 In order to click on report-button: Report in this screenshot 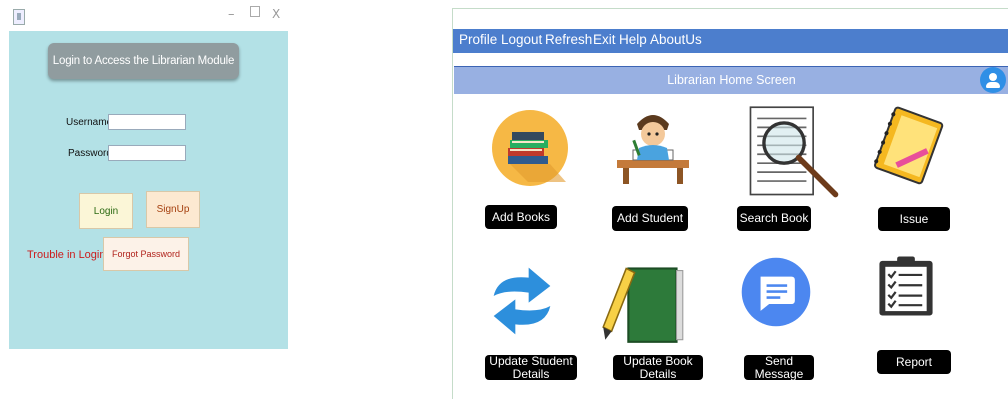, I will do `click(914, 362)`.